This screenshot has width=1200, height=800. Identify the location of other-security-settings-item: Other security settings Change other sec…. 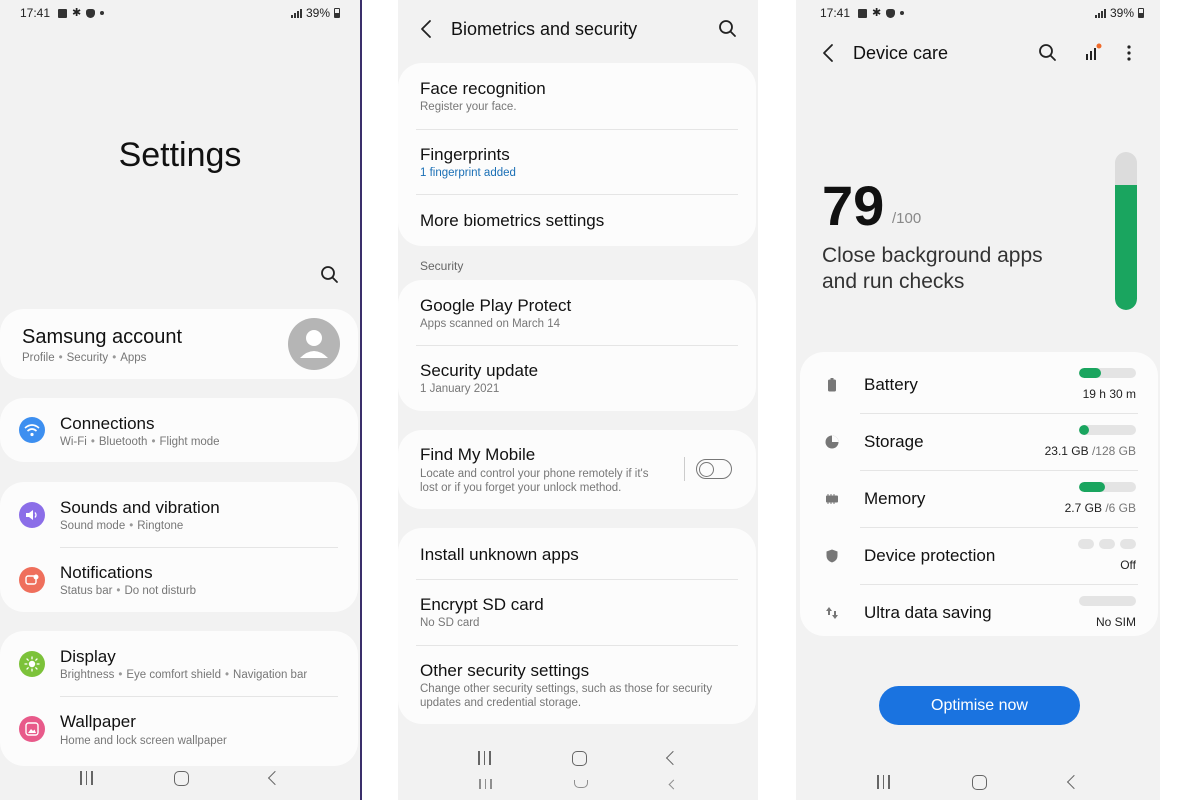
(577, 684).